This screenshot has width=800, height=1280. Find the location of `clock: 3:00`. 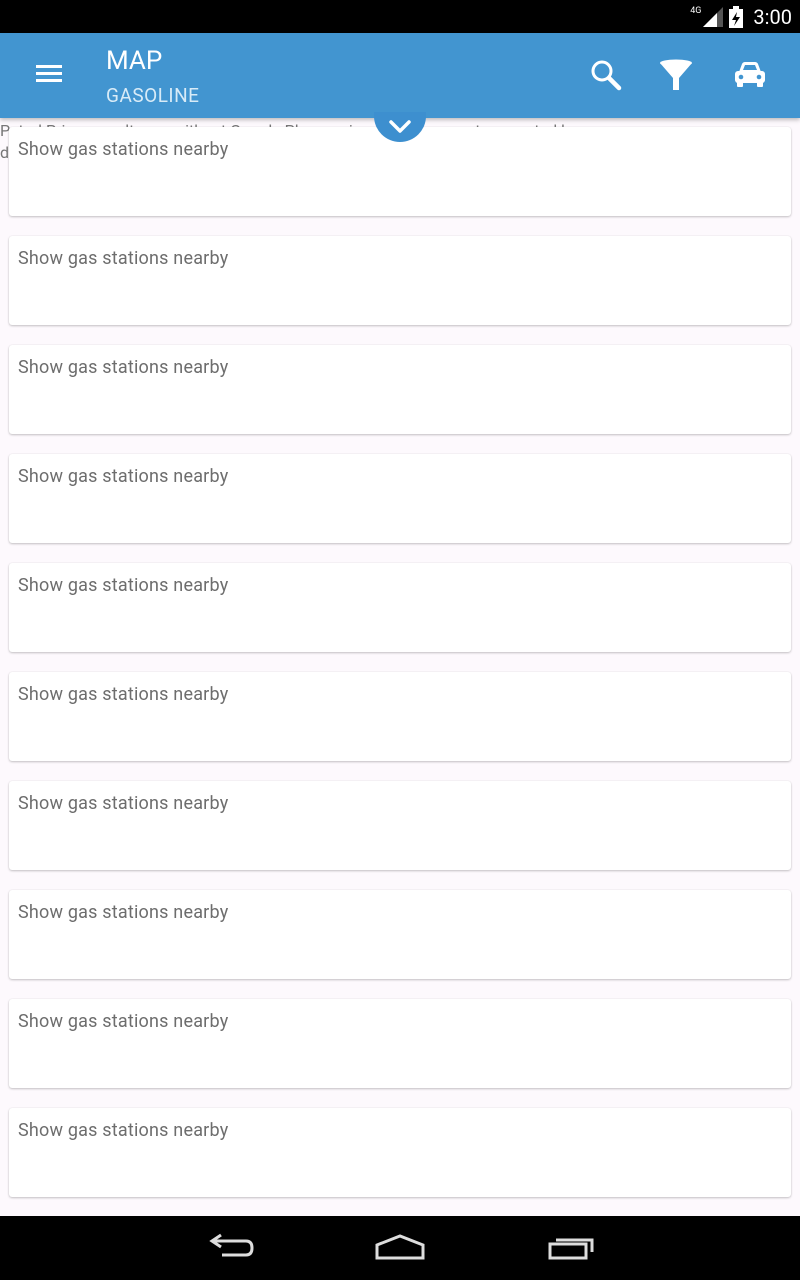

clock: 3:00 is located at coordinates (772, 16).